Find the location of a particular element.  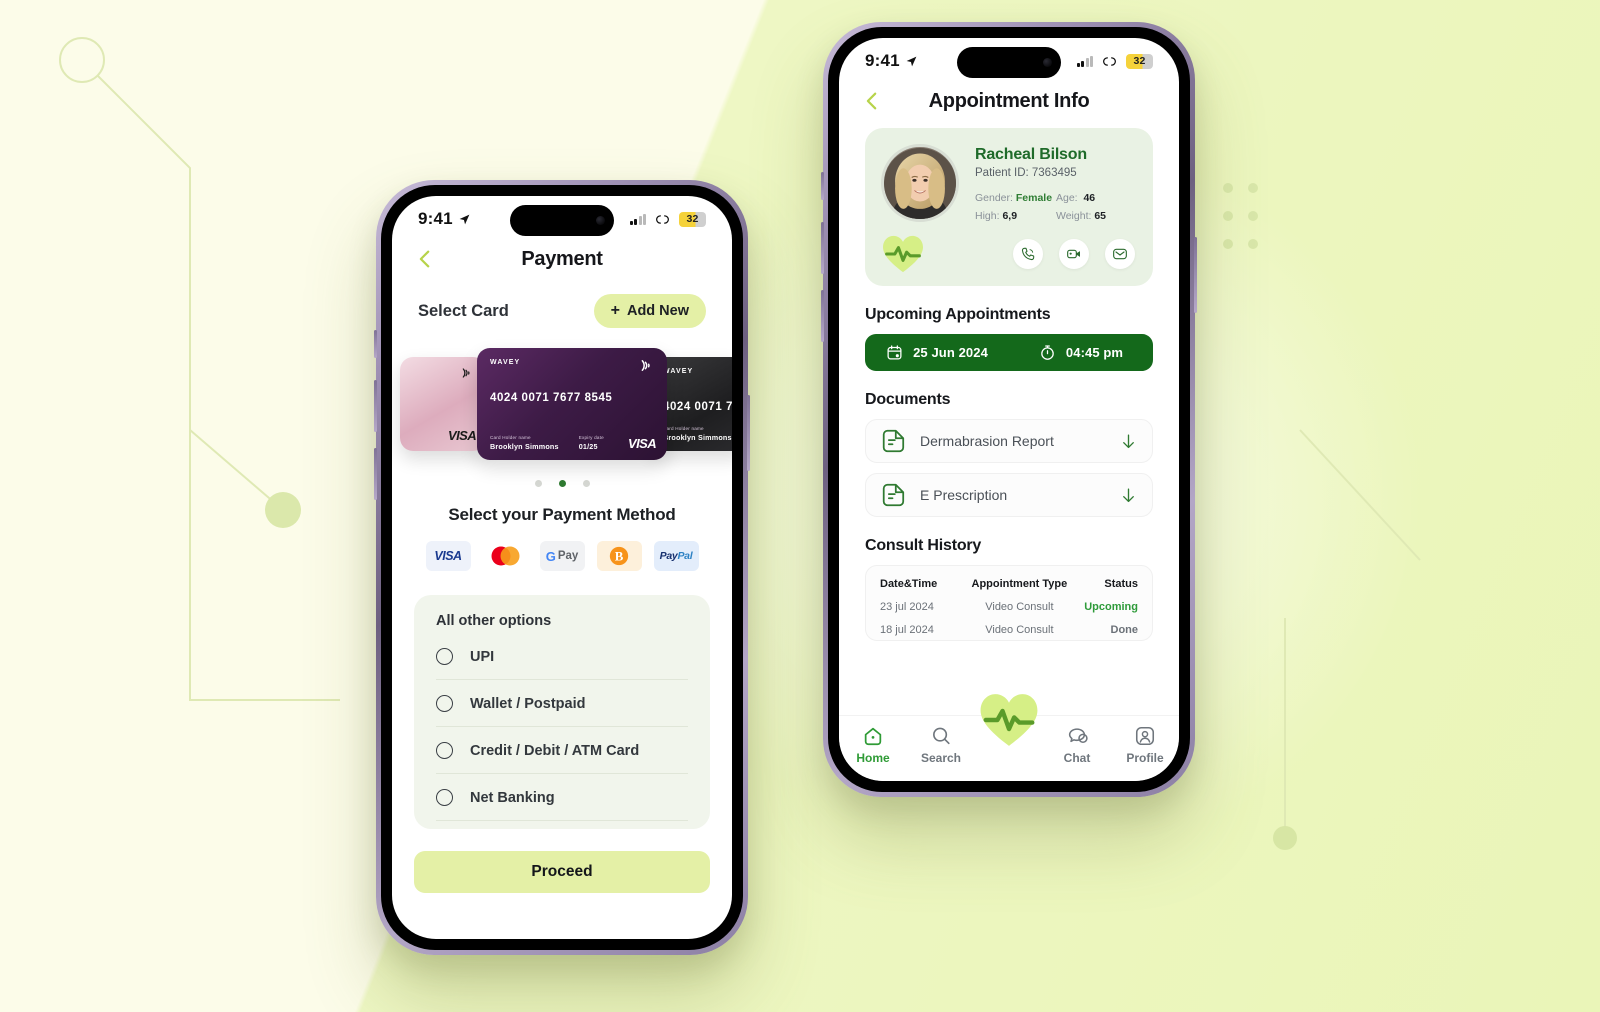

payment-method-mastercard is located at coordinates (505, 556).